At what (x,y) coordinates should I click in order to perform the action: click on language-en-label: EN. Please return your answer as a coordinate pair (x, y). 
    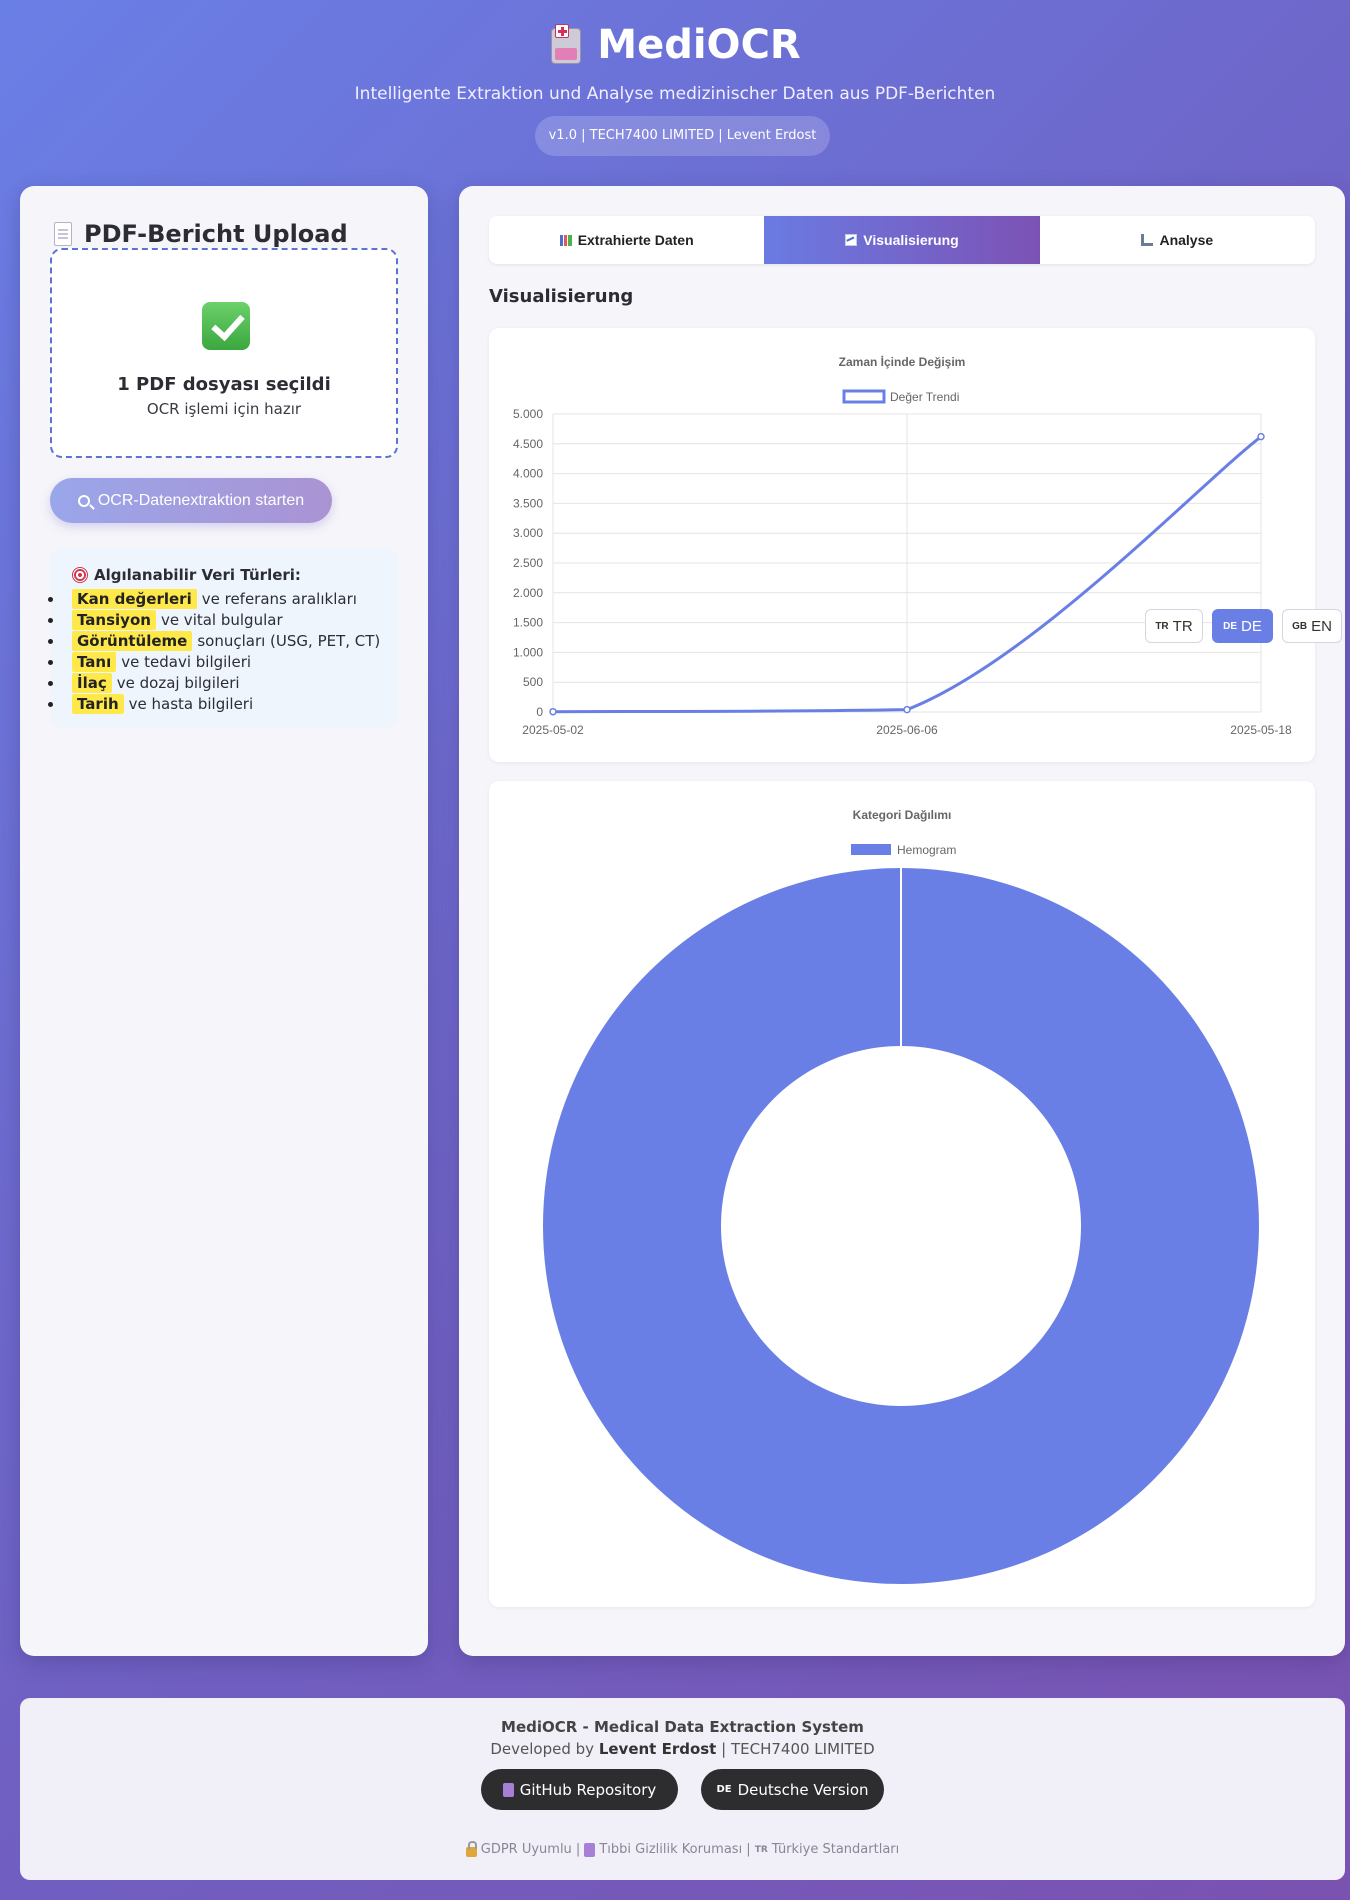
    Looking at the image, I should click on (1321, 626).